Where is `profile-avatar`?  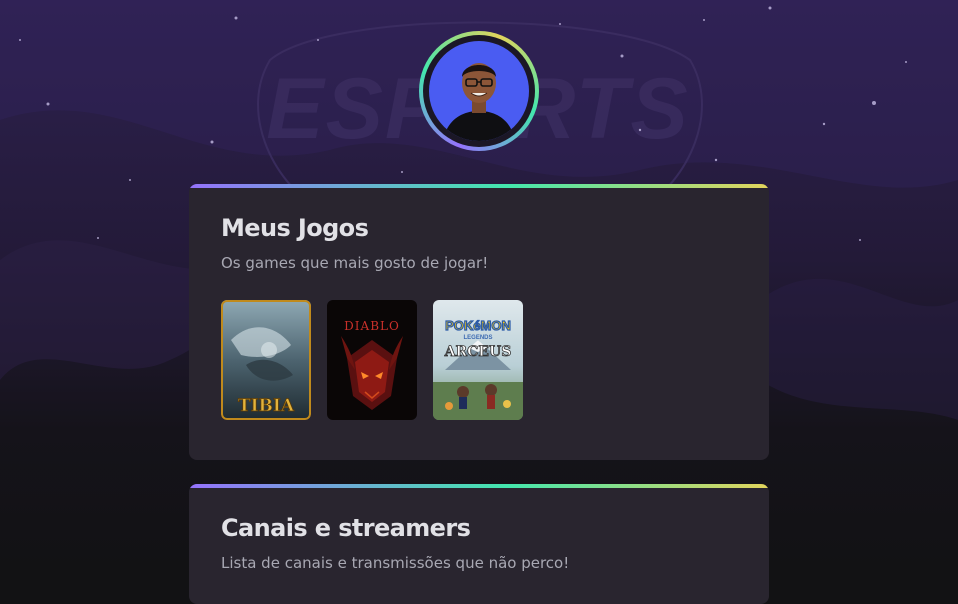
profile-avatar is located at coordinates (479, 91).